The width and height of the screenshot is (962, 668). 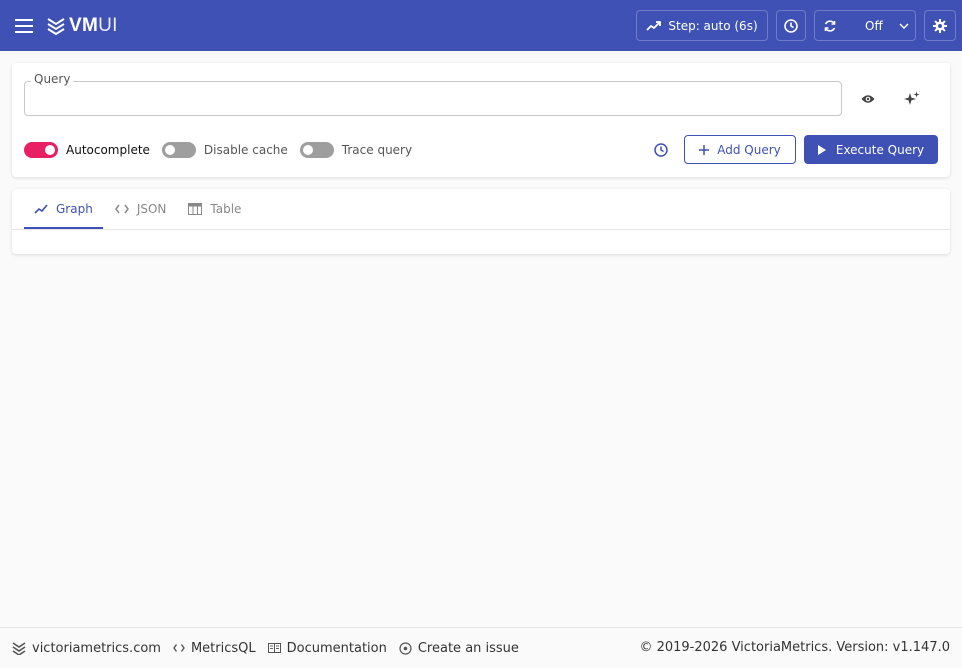 I want to click on footer-docs-label: Documentation, so click(x=336, y=648).